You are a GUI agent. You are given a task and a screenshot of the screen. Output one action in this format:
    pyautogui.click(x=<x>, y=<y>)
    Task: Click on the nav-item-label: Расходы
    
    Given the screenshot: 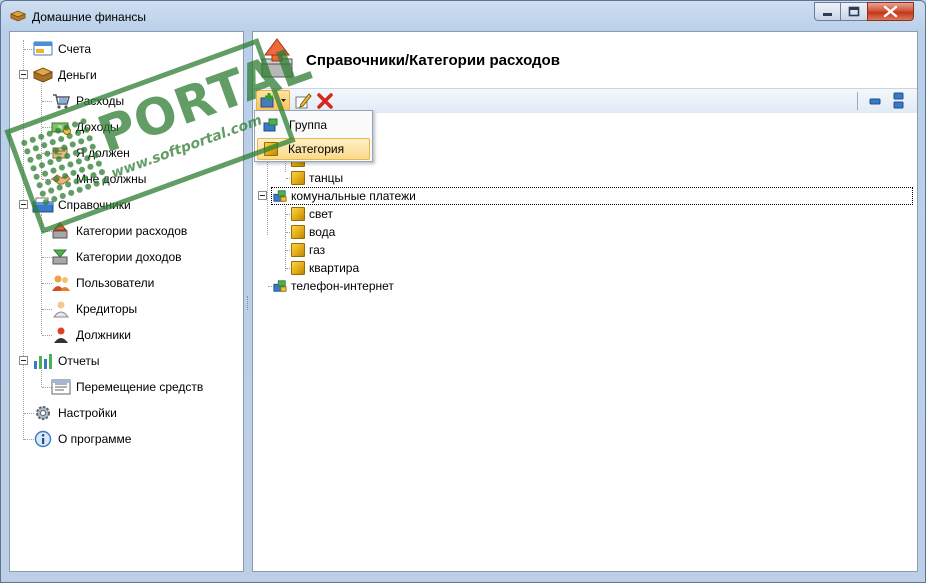 What is the action you would take?
    pyautogui.click(x=100, y=101)
    